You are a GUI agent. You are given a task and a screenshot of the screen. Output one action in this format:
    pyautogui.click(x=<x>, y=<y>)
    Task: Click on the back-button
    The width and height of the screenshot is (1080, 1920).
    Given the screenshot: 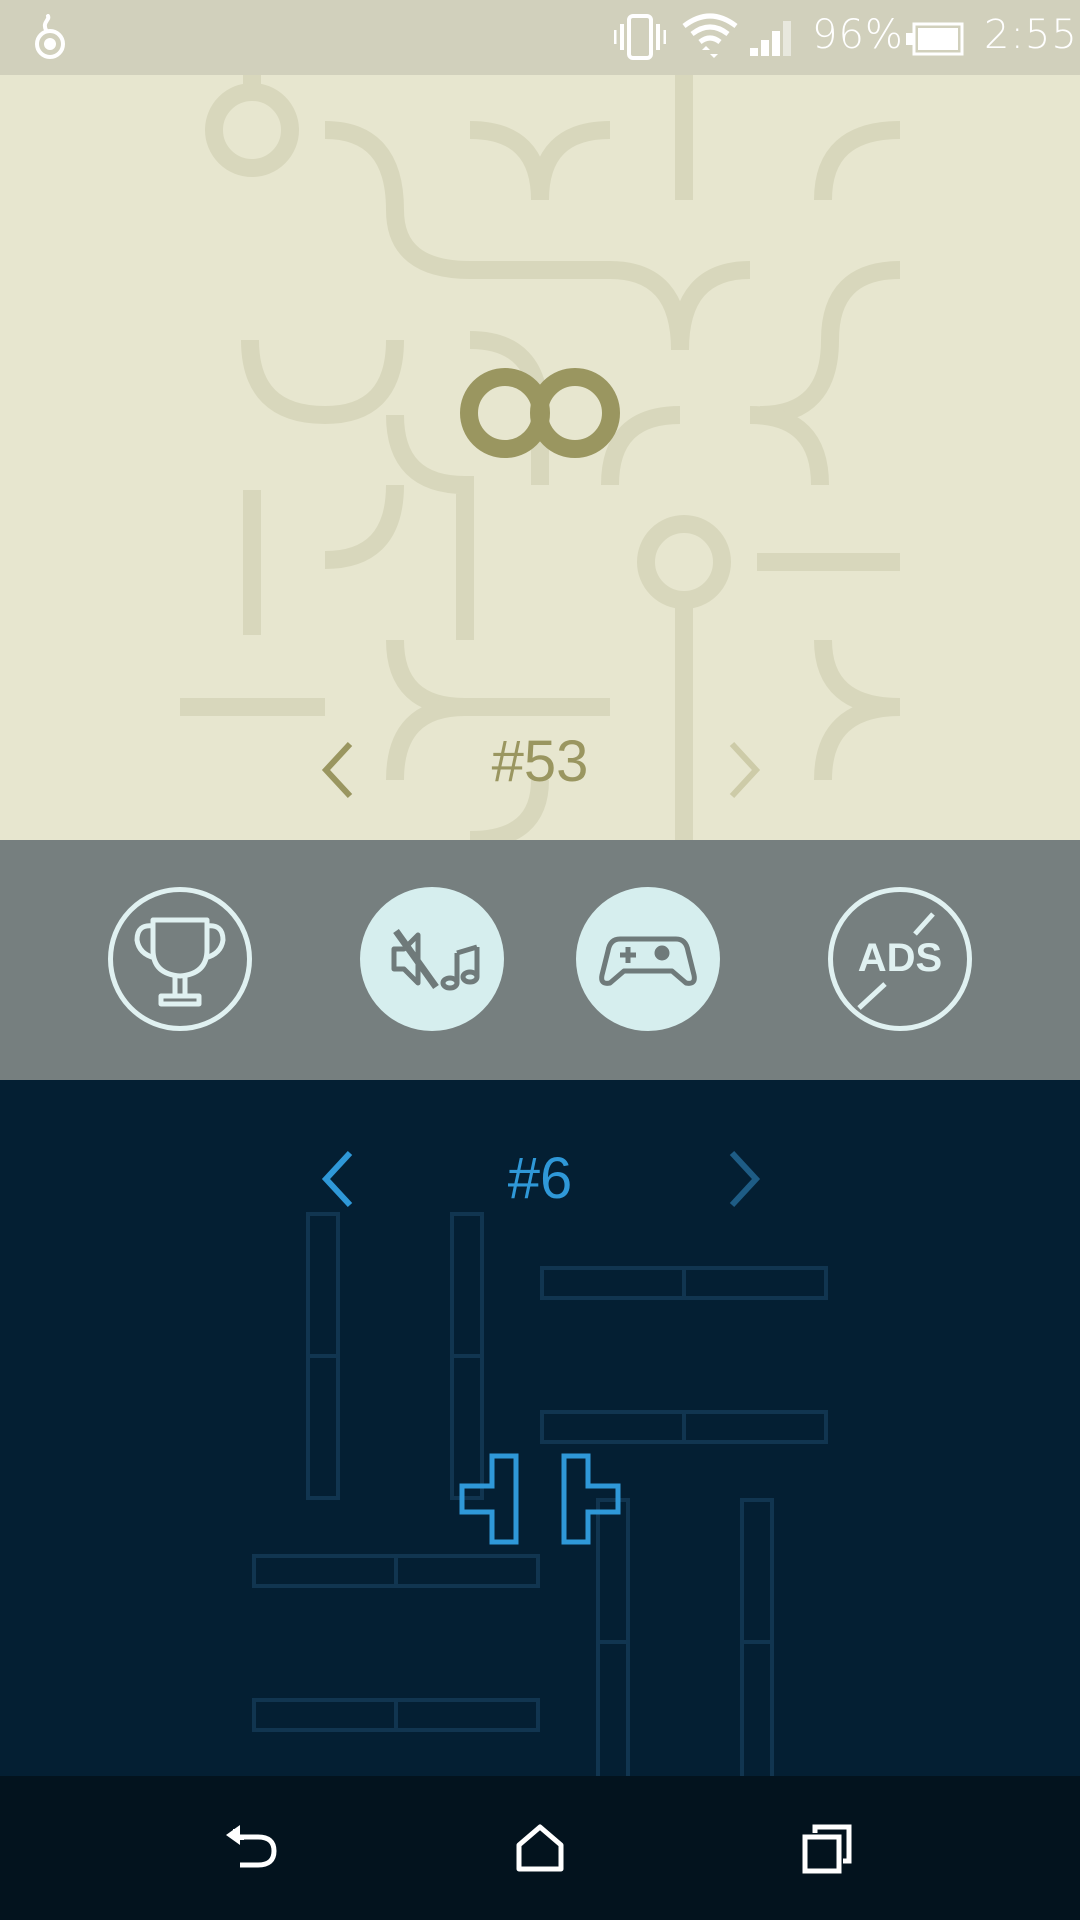 What is the action you would take?
    pyautogui.click(x=253, y=1848)
    